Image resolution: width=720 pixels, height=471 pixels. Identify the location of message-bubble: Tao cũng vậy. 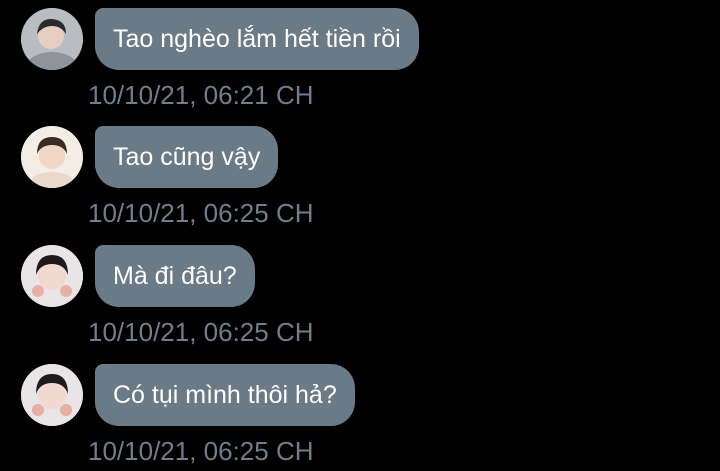
(187, 157).